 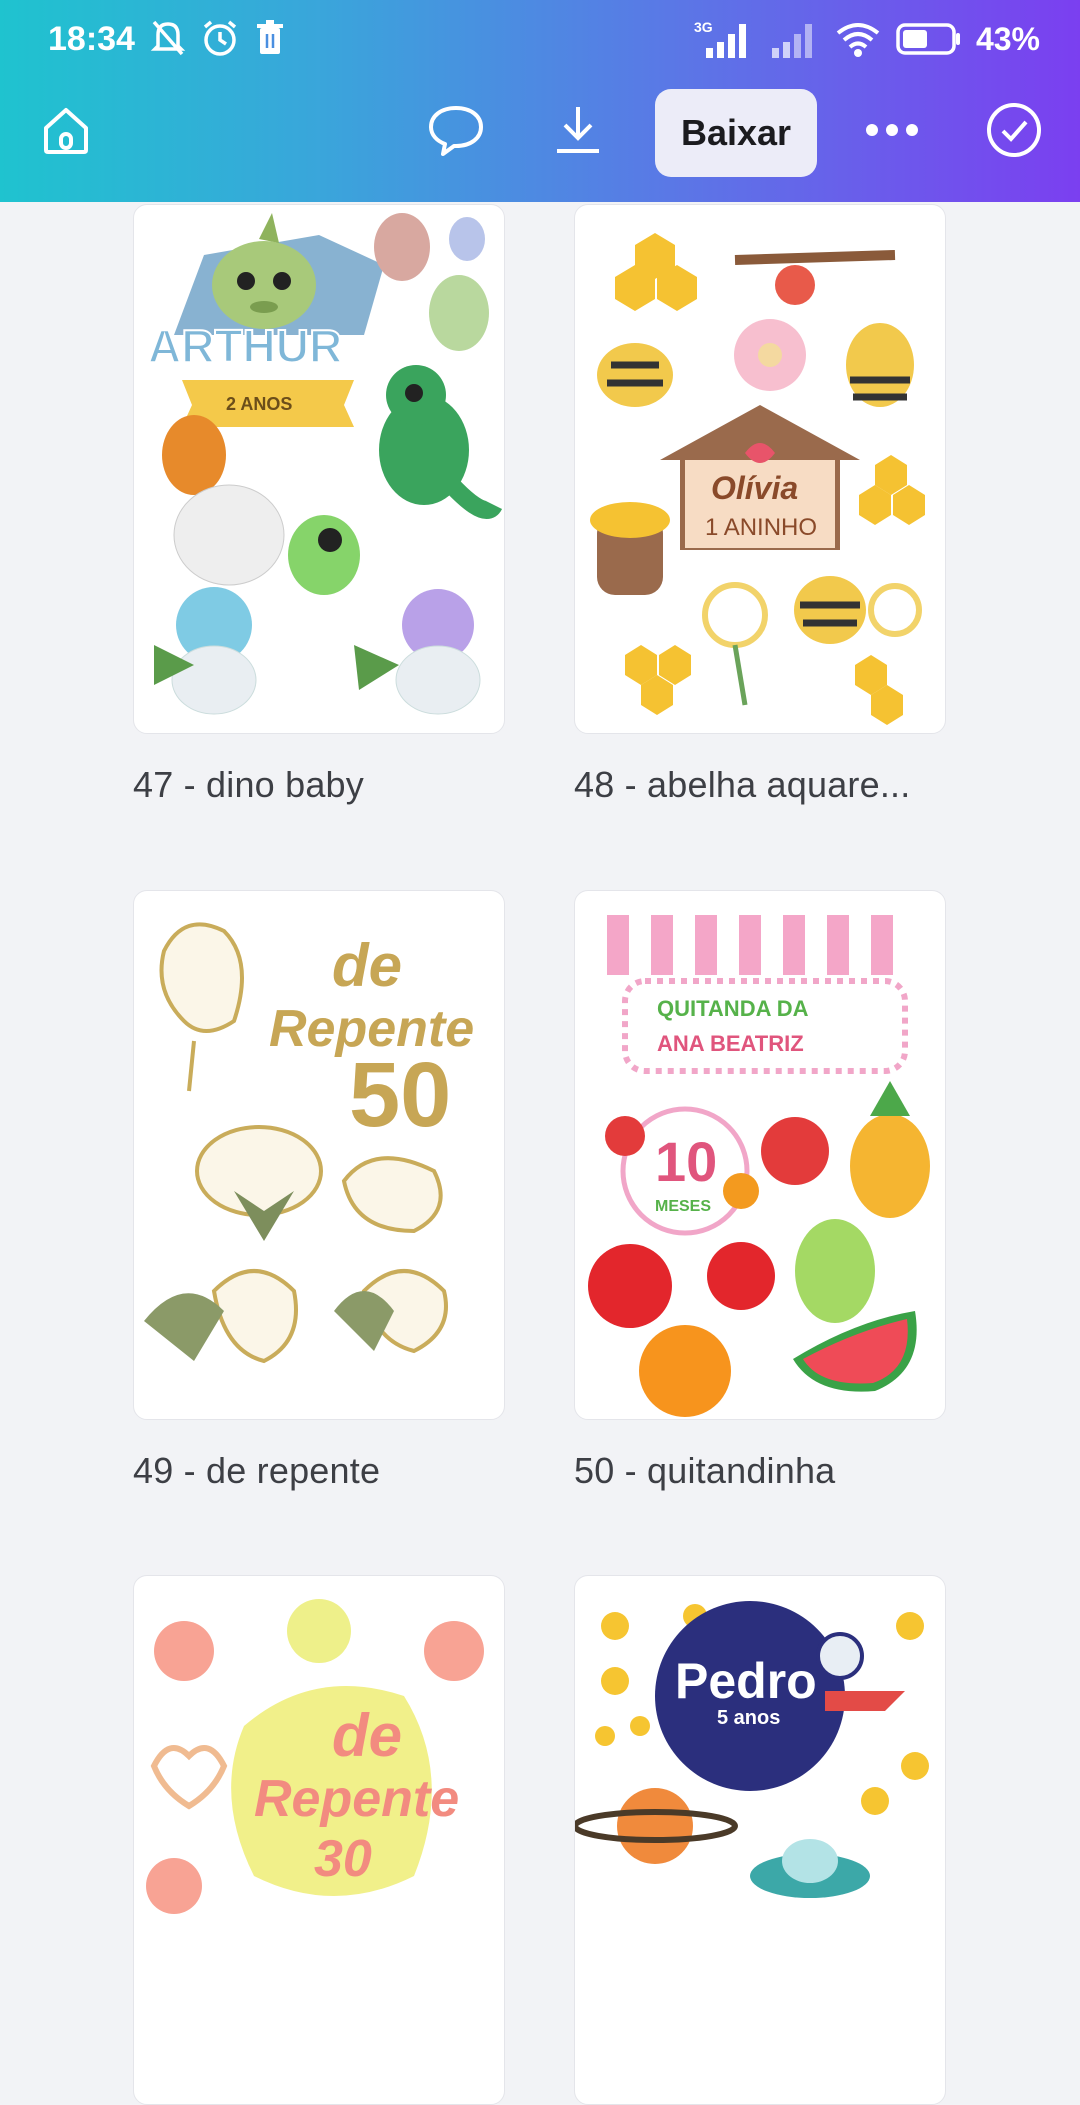 What do you see at coordinates (343, 1859) in the screenshot?
I see `repente30-line3-text: 30` at bounding box center [343, 1859].